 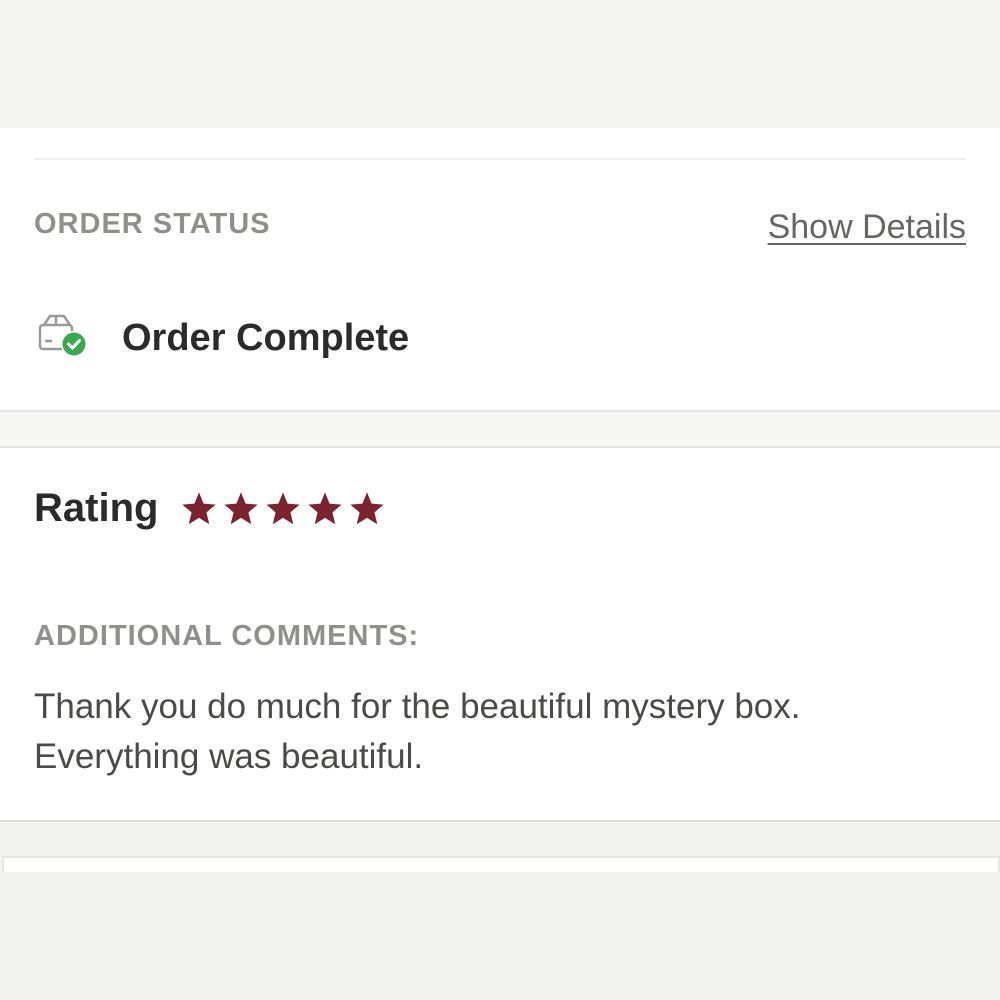 I want to click on order-status-value: Order Complete, so click(x=266, y=337).